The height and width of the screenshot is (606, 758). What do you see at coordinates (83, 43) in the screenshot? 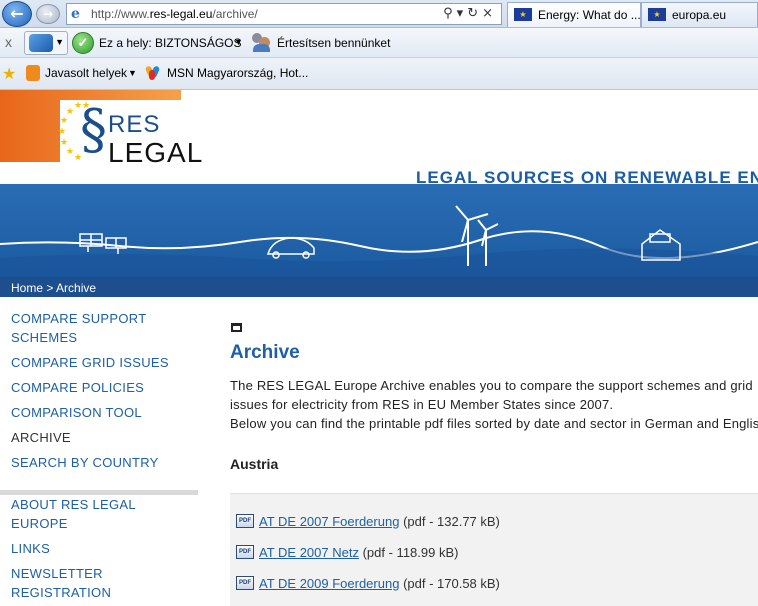
I see `checkmark-shield-icon: ✓` at bounding box center [83, 43].